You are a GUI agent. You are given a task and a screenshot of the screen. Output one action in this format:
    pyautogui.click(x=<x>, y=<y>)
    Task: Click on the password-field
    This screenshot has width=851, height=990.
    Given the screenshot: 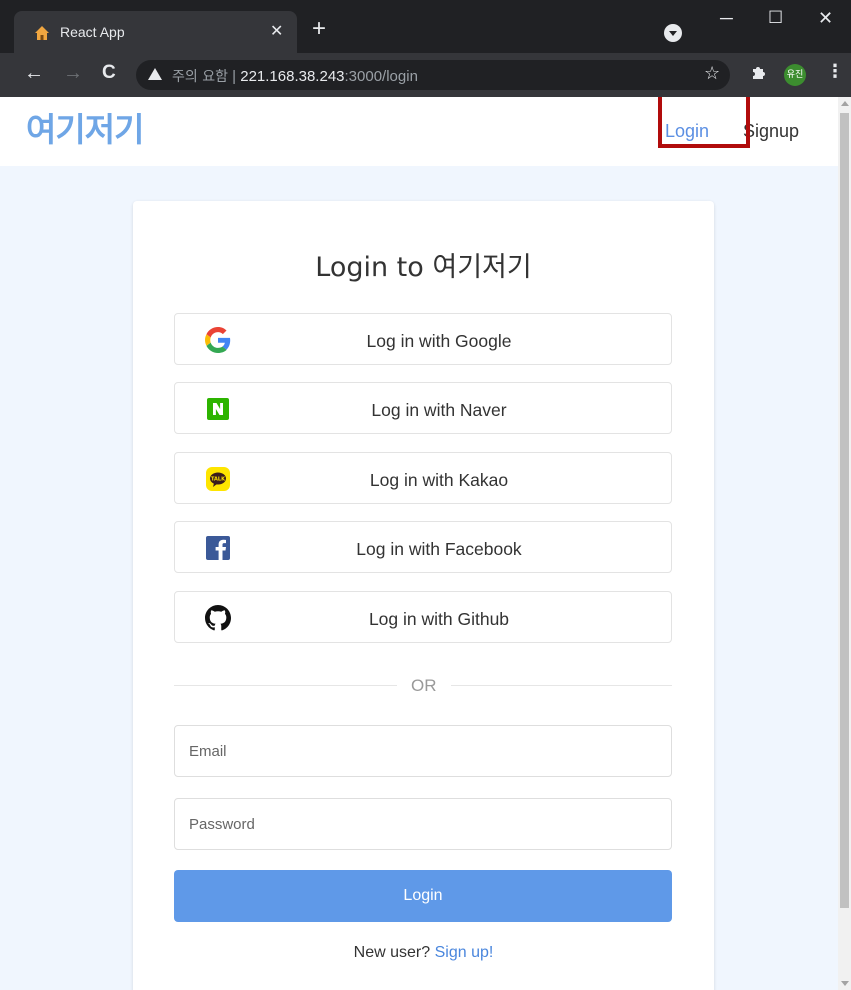 What is the action you would take?
    pyautogui.click(x=423, y=824)
    